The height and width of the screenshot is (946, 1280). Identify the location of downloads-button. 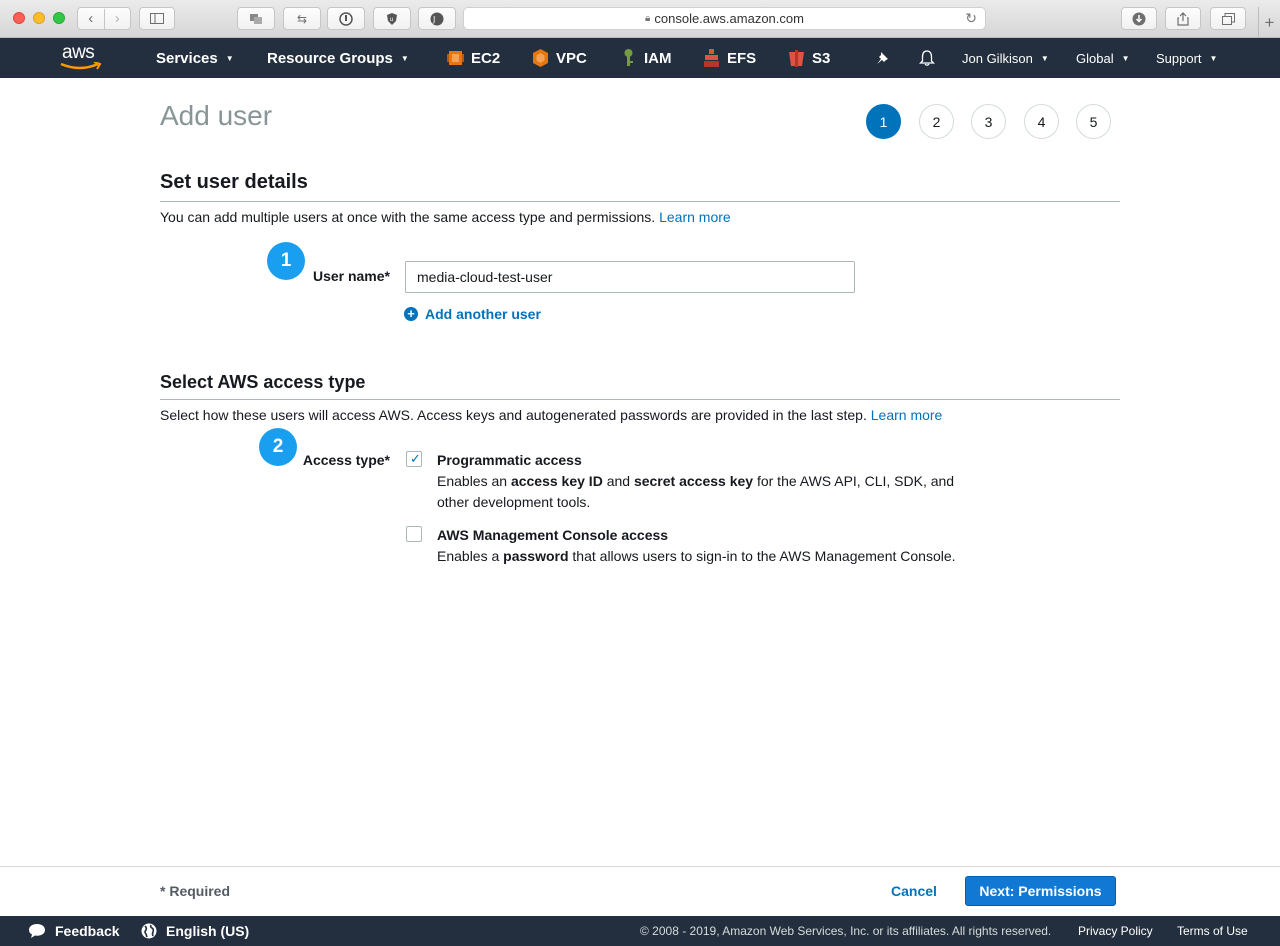
(1139, 18).